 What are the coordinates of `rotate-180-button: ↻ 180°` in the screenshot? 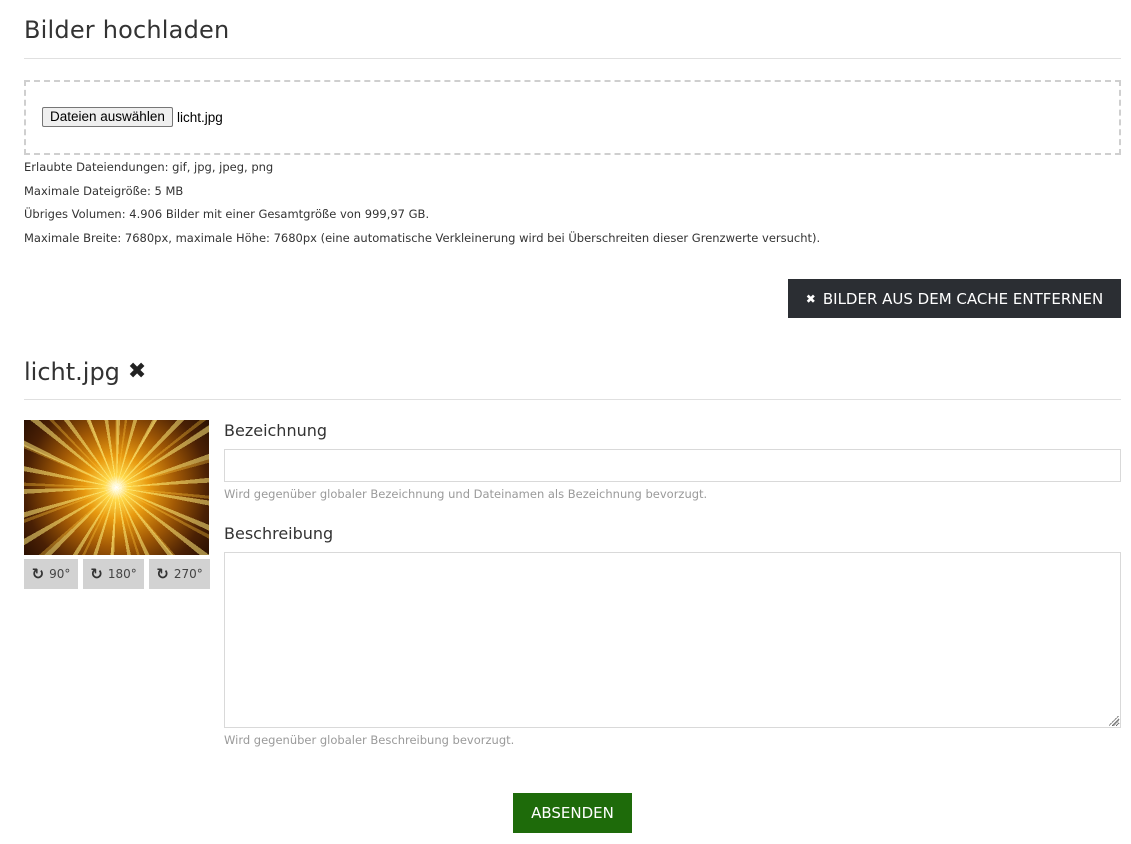 It's located at (113, 574).